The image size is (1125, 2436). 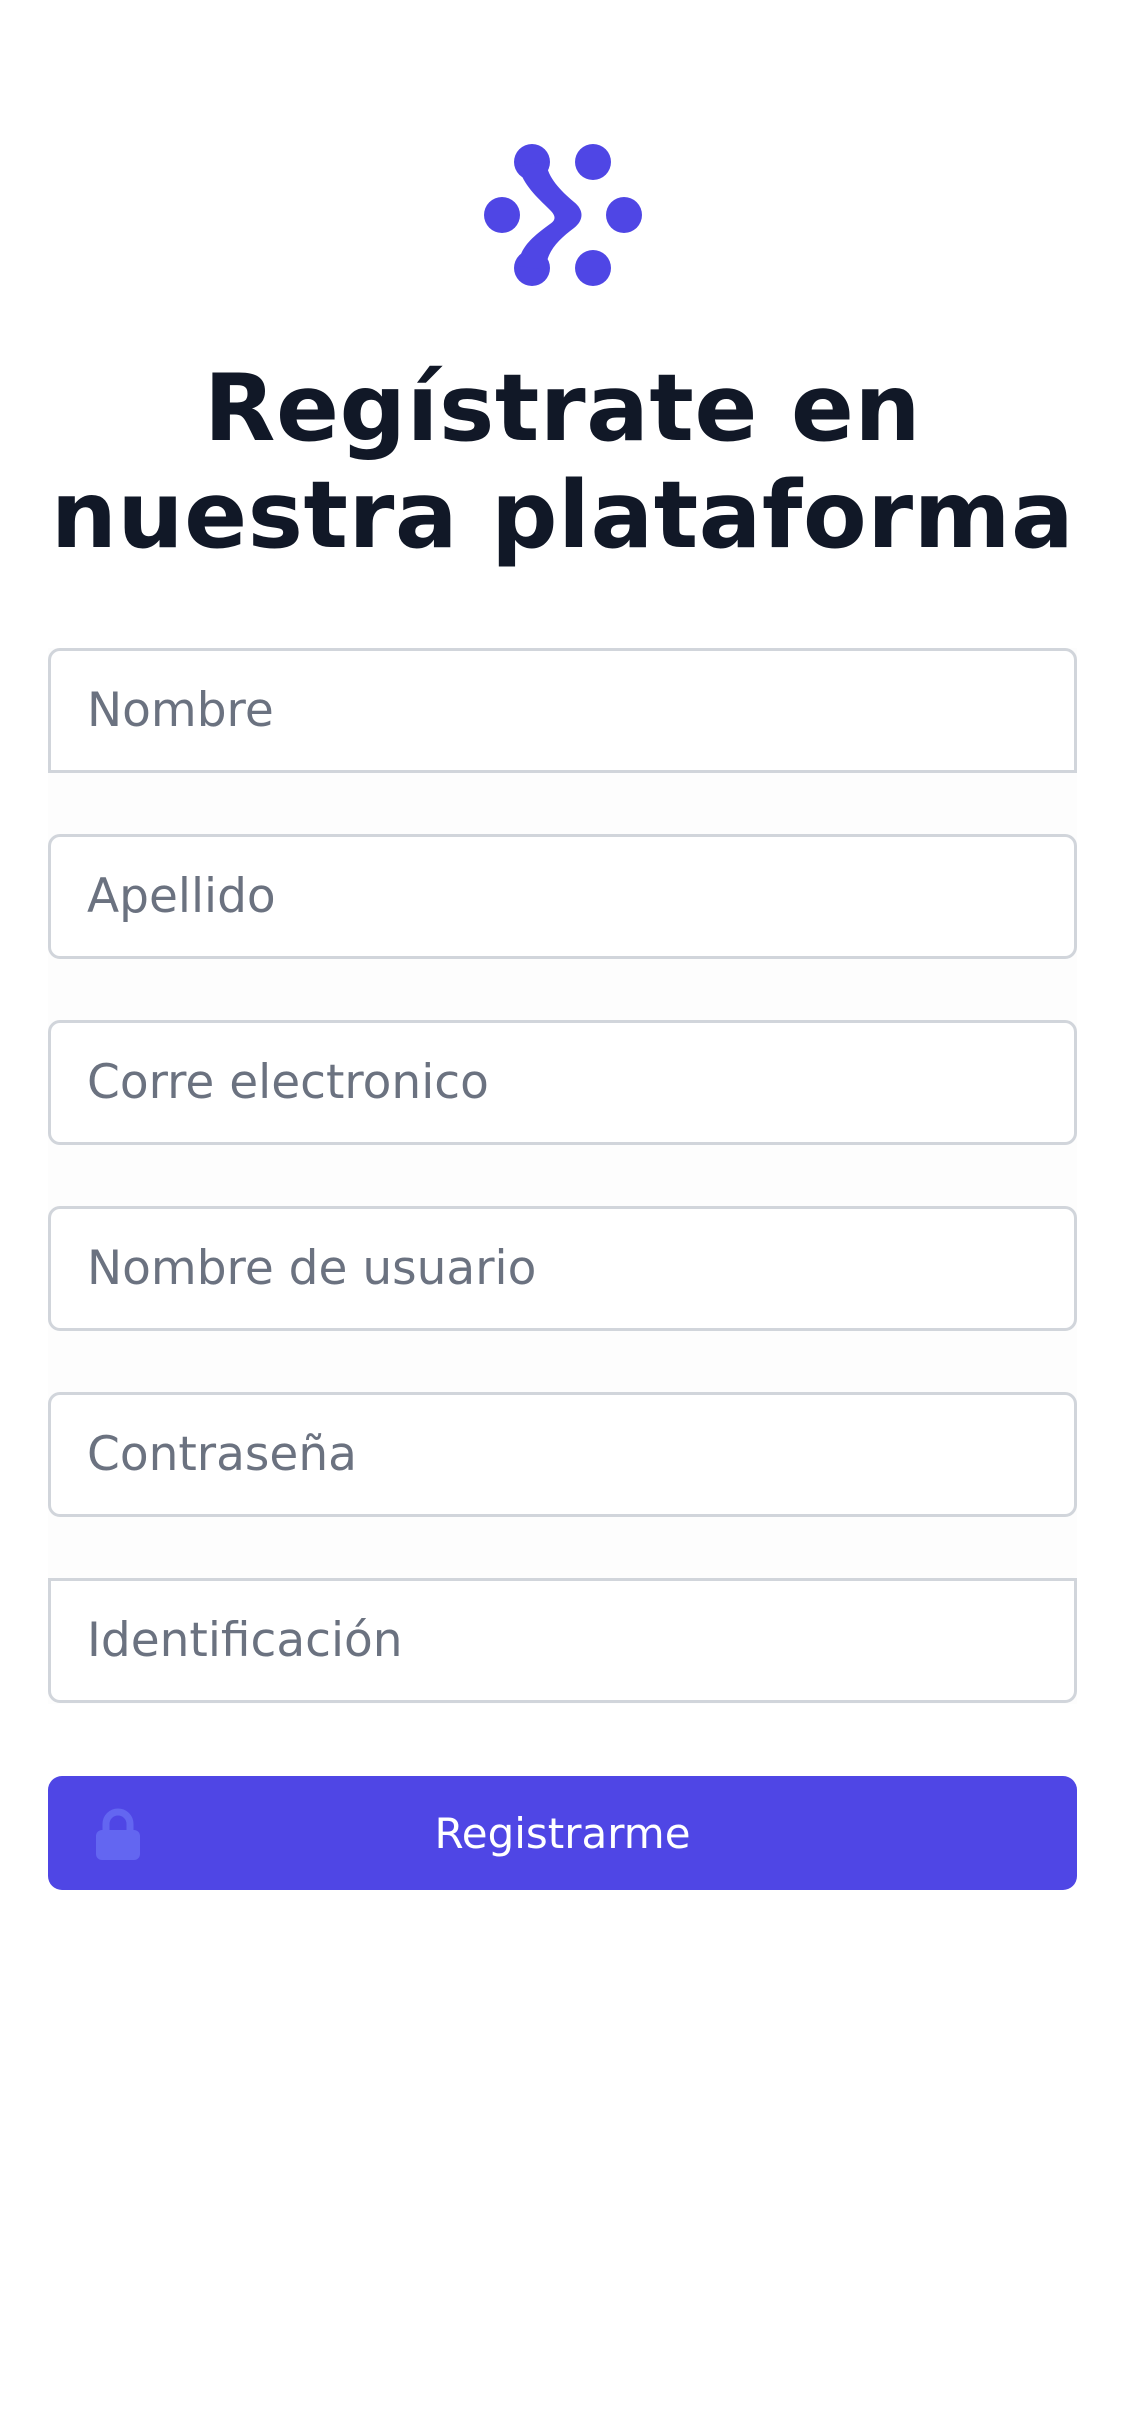 What do you see at coordinates (118, 1834) in the screenshot?
I see `lock-icon` at bounding box center [118, 1834].